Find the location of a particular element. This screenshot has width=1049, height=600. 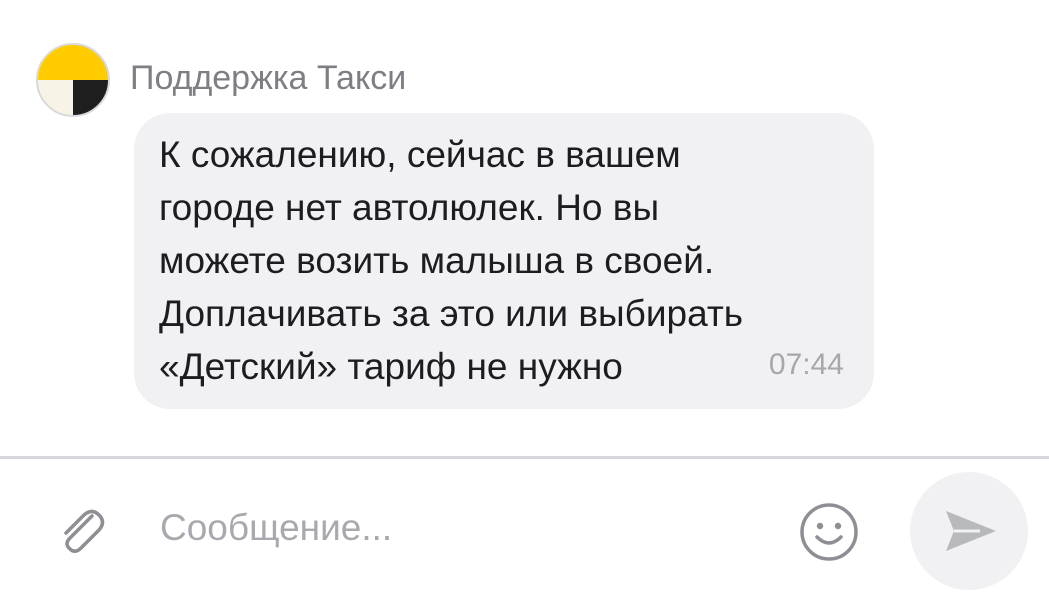

smiley-icon is located at coordinates (829, 532).